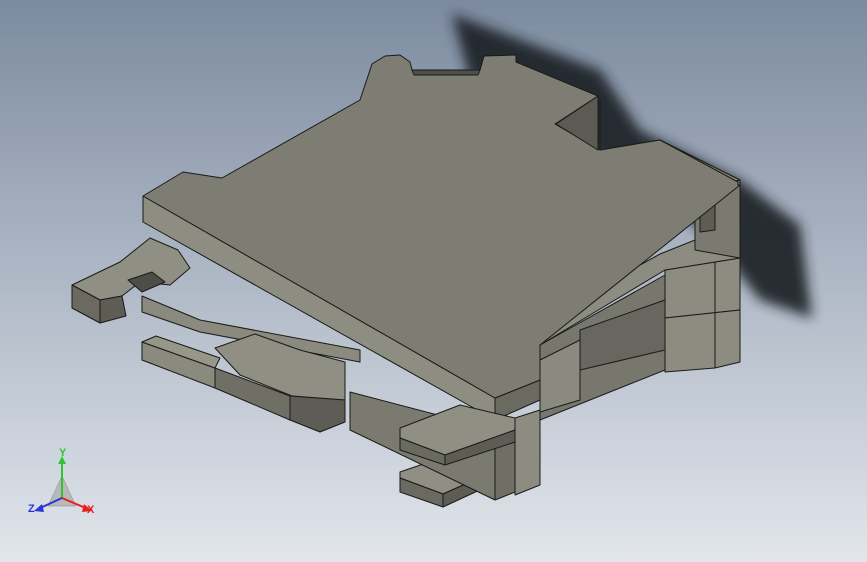 The image size is (867, 562). I want to click on right-body-end-lower, so click(702, 341).